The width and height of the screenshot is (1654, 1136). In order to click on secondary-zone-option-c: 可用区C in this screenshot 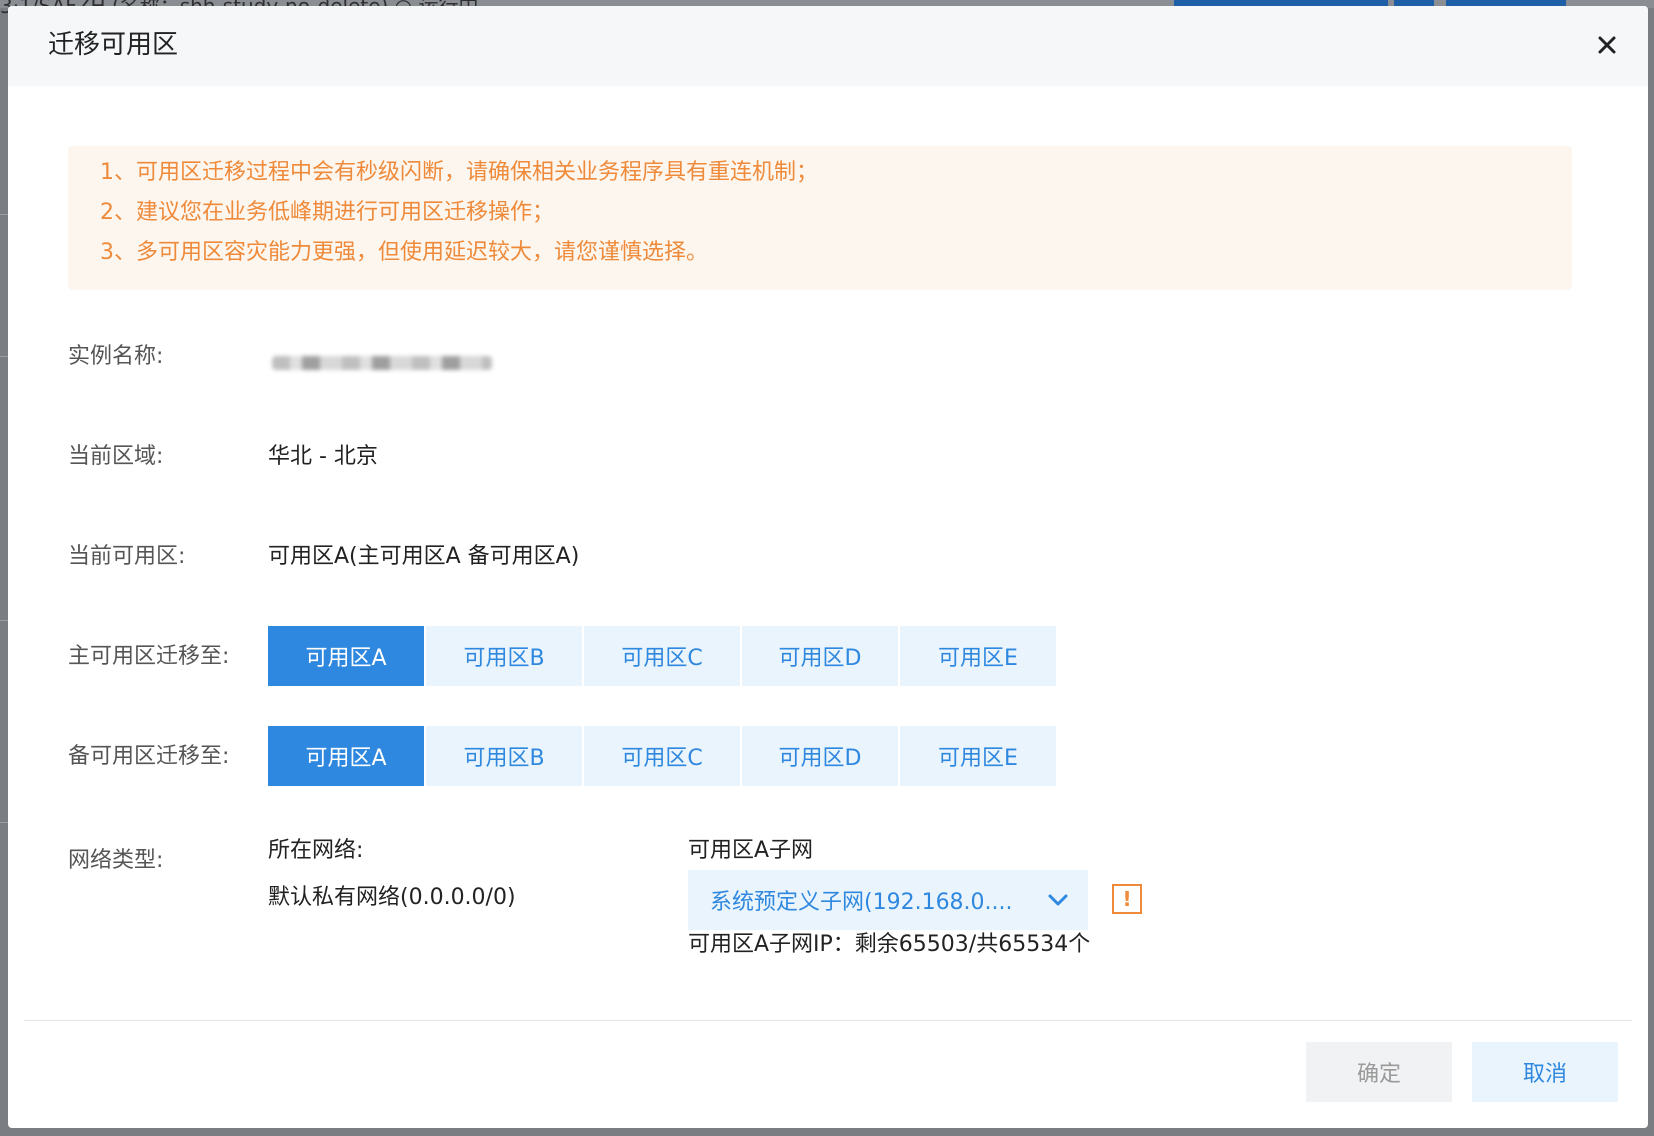, I will do `click(662, 756)`.